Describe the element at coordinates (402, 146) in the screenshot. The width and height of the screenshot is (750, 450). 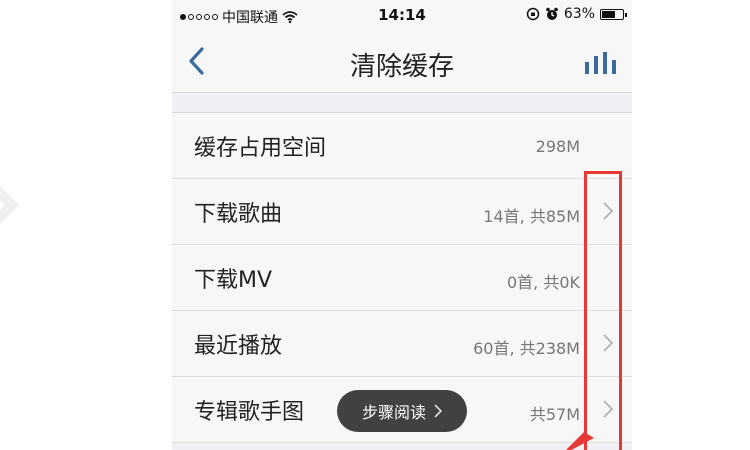
I see `list-item-cache-usage: 缓存占用空间 298M` at that location.